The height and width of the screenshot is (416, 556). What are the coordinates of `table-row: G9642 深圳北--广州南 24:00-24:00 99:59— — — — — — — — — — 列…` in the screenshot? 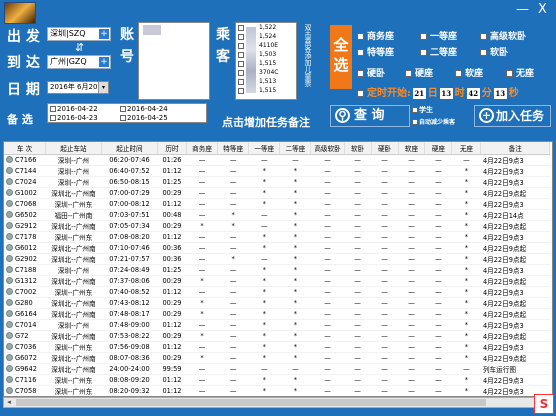 It's located at (277, 369).